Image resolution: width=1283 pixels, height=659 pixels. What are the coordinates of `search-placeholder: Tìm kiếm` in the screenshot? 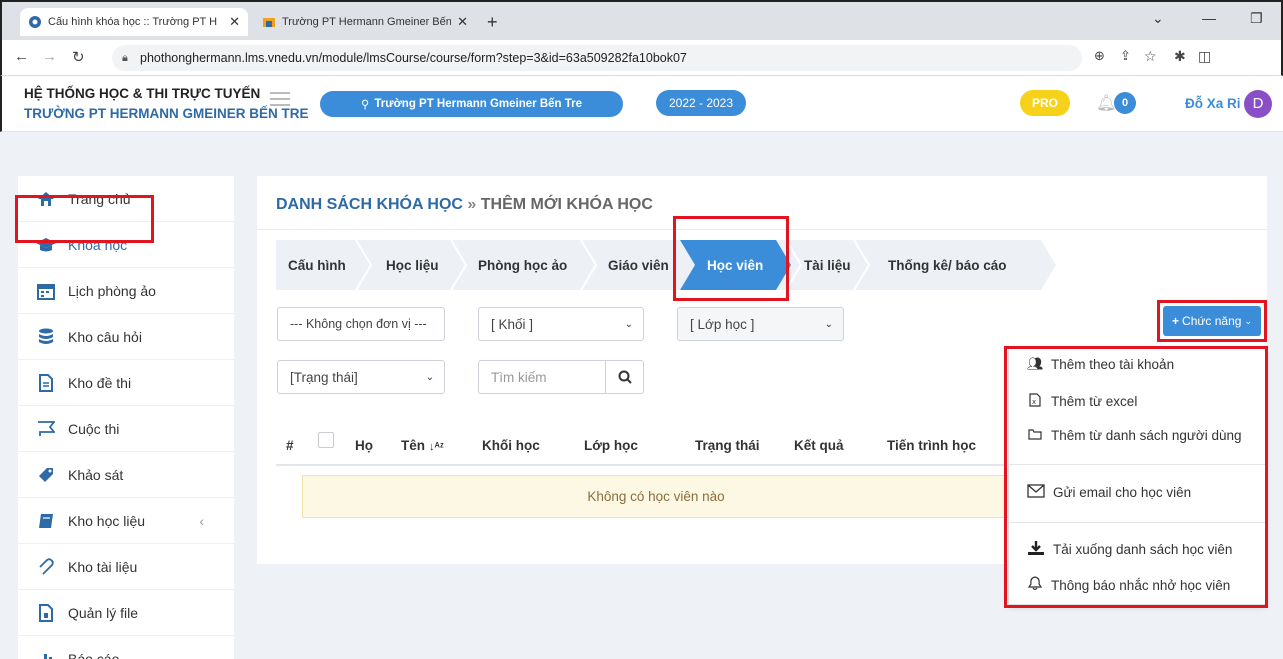 It's located at (519, 377).